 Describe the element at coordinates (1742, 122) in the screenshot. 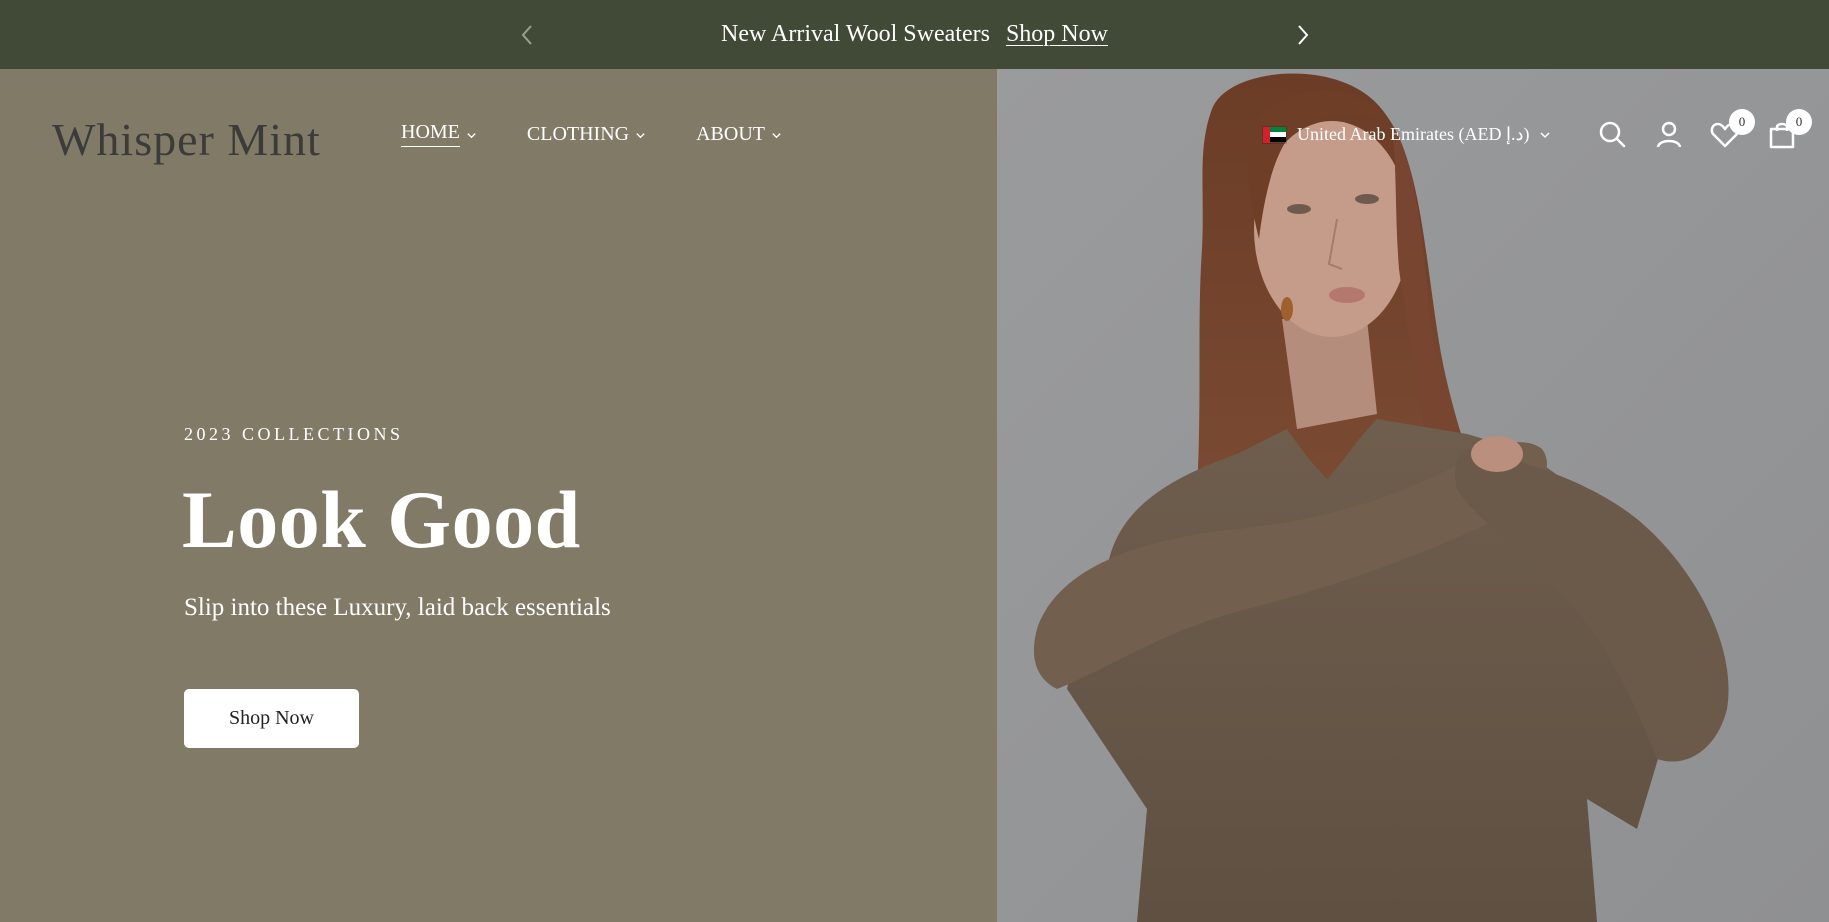

I see `wishlist-count-badge: 0` at that location.